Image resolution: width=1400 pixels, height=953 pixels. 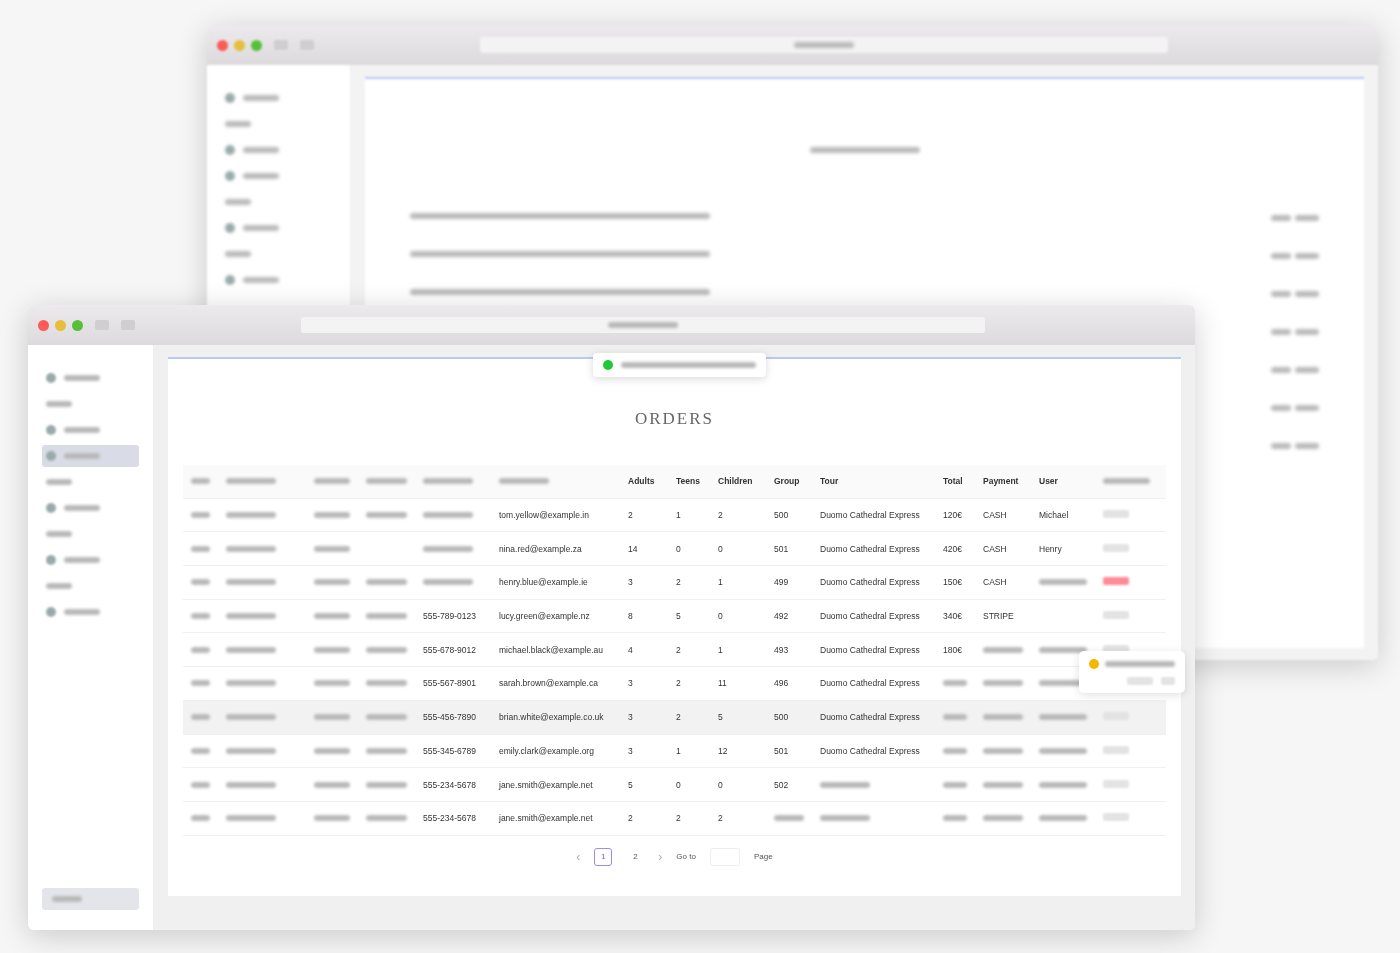 What do you see at coordinates (90, 899) in the screenshot?
I see `logout-button` at bounding box center [90, 899].